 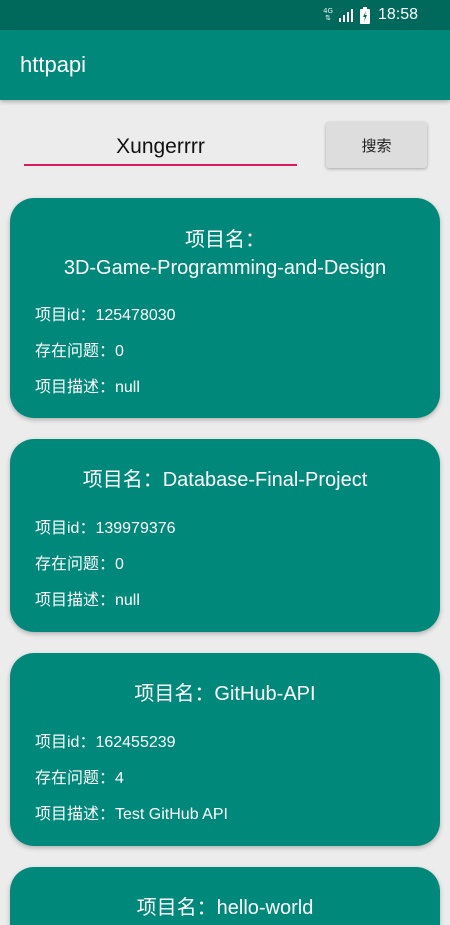 I want to click on repo-title: 项目名： 3D-Game-Programming-and-Design, so click(x=225, y=254).